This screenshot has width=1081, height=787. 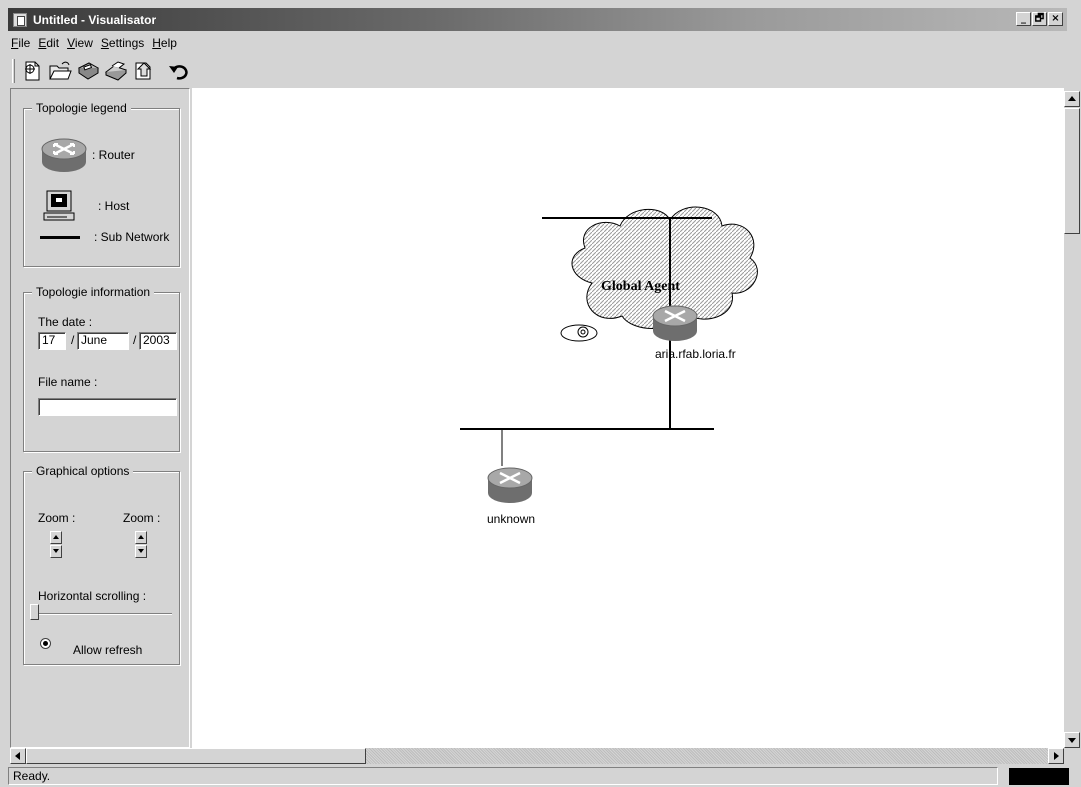 What do you see at coordinates (57, 518) in the screenshot?
I see `zoom-label-1: Zoom :` at bounding box center [57, 518].